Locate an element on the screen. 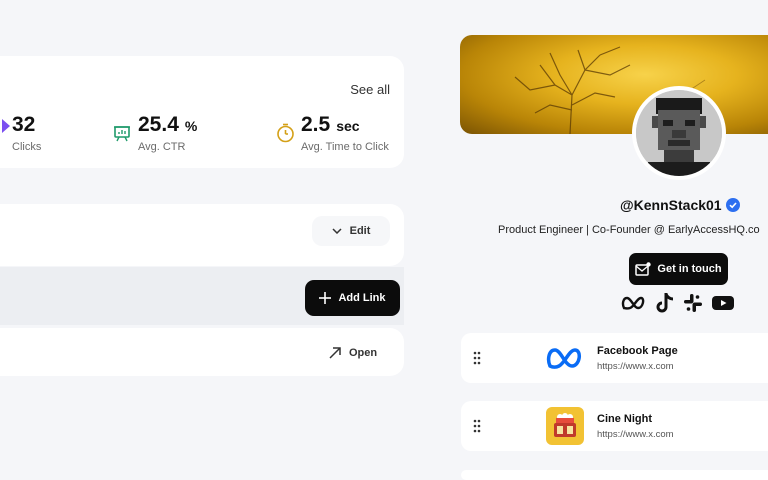 The height and width of the screenshot is (480, 768). verified-badge-icon is located at coordinates (732, 205).